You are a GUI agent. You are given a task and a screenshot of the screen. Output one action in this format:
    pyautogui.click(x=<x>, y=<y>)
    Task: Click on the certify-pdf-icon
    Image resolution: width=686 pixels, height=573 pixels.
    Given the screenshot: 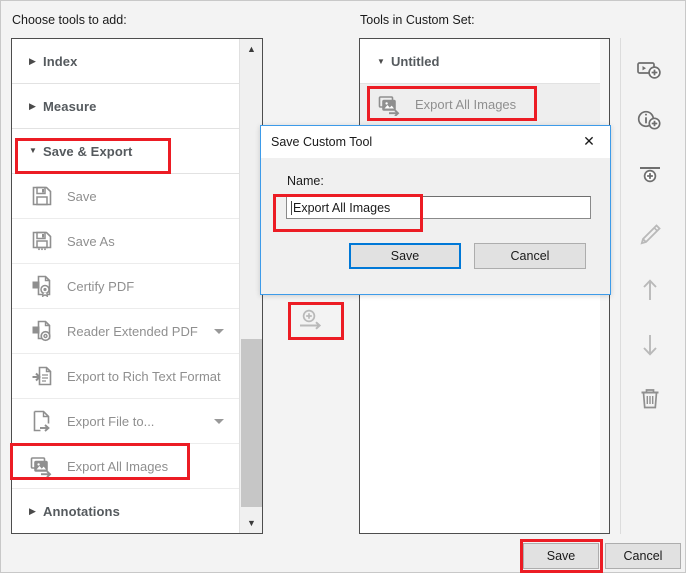 What is the action you would take?
    pyautogui.click(x=42, y=286)
    